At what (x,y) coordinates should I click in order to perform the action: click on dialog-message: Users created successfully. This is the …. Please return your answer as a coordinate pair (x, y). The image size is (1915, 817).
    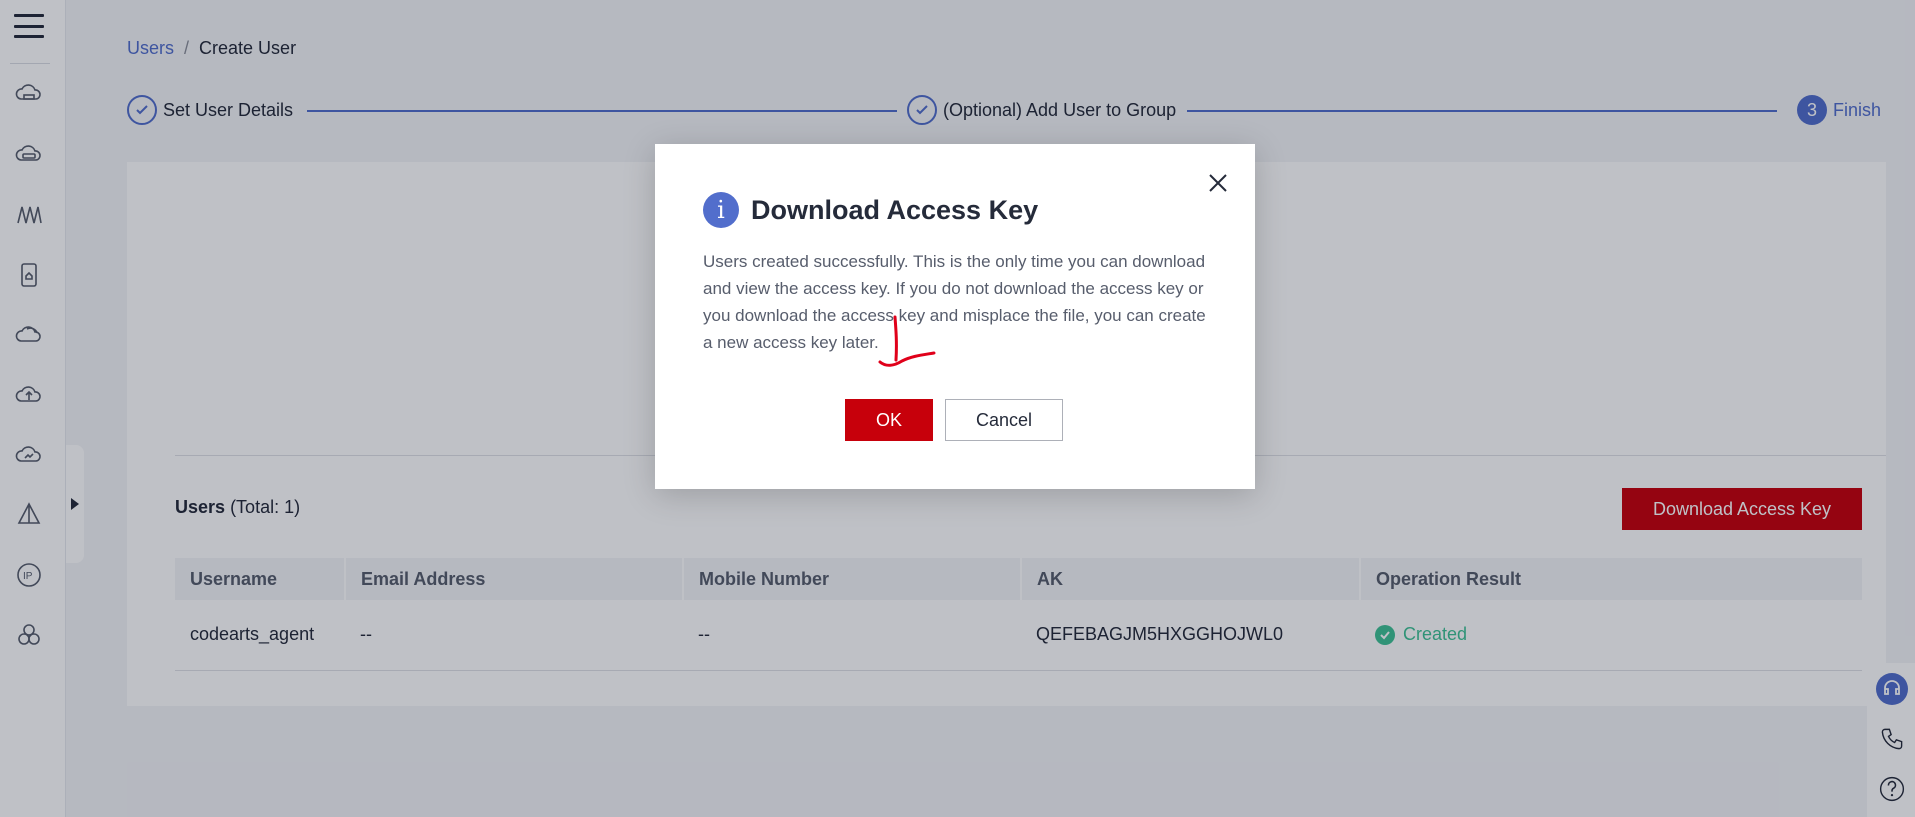
    Looking at the image, I should click on (954, 302).